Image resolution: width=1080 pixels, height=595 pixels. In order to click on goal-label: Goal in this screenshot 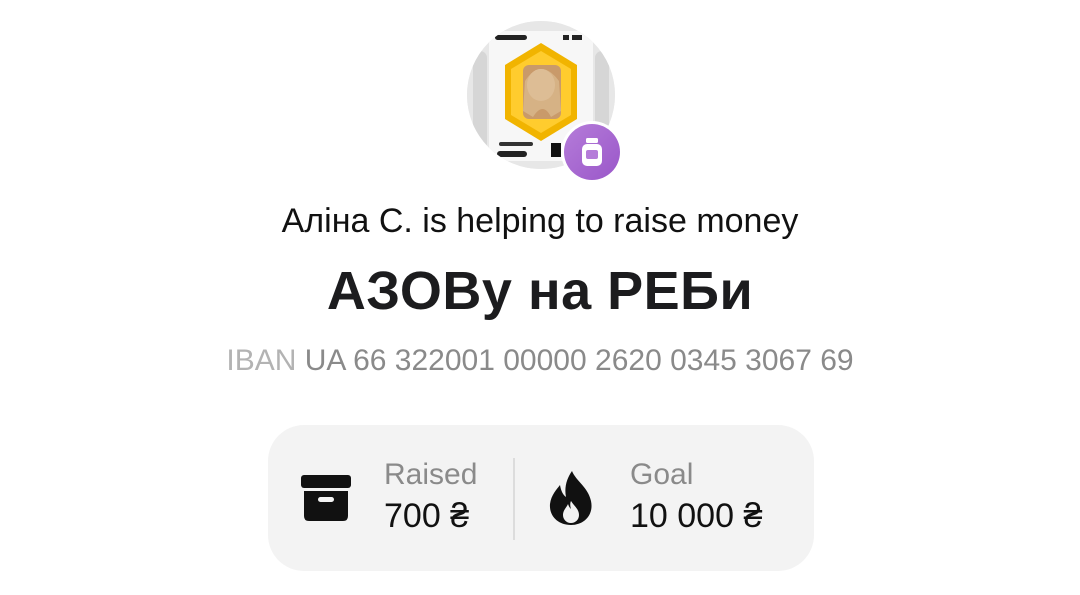, I will do `click(662, 474)`.